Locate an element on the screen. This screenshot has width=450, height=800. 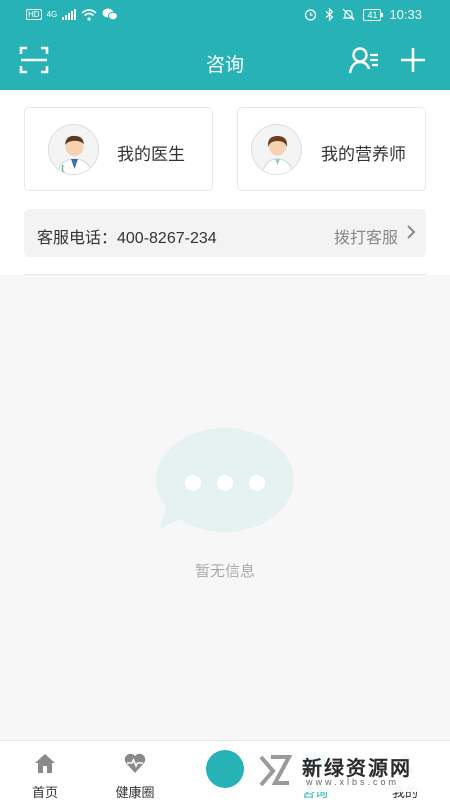
watermark-url: www.xlbs.com is located at coordinates (353, 782).